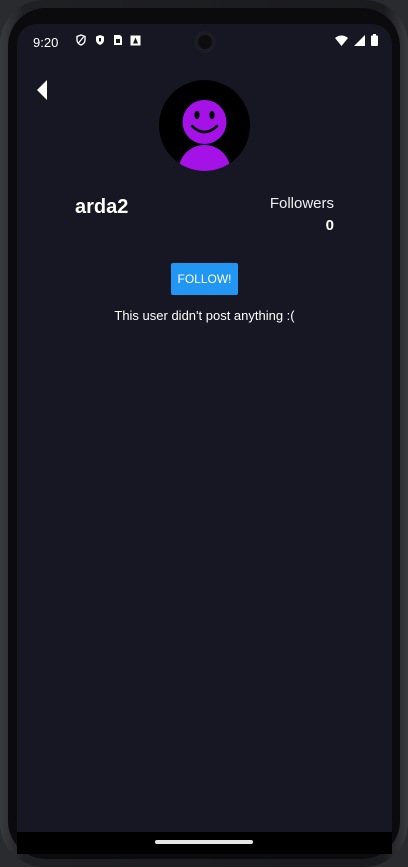 This screenshot has height=867, width=408. I want to click on smiley-avatar-icon, so click(204, 135).